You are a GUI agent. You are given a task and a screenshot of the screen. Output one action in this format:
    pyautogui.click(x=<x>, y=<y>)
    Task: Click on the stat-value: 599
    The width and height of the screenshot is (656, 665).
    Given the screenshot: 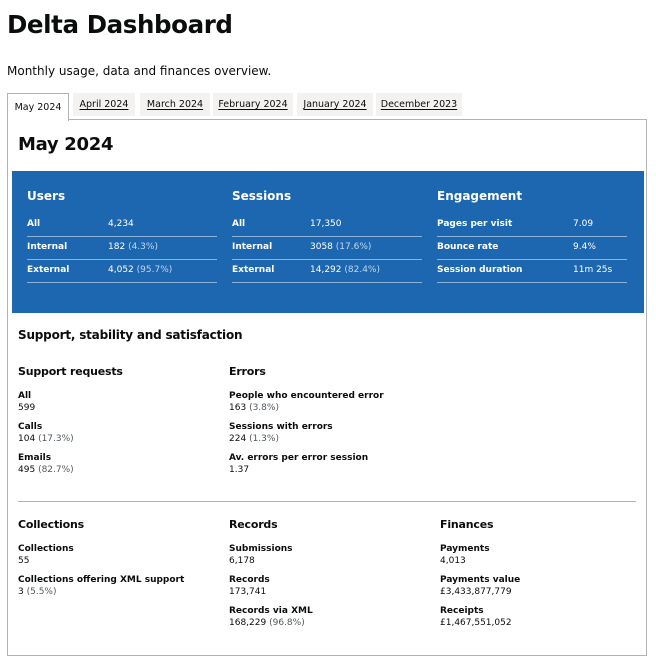 What is the action you would take?
    pyautogui.click(x=27, y=407)
    